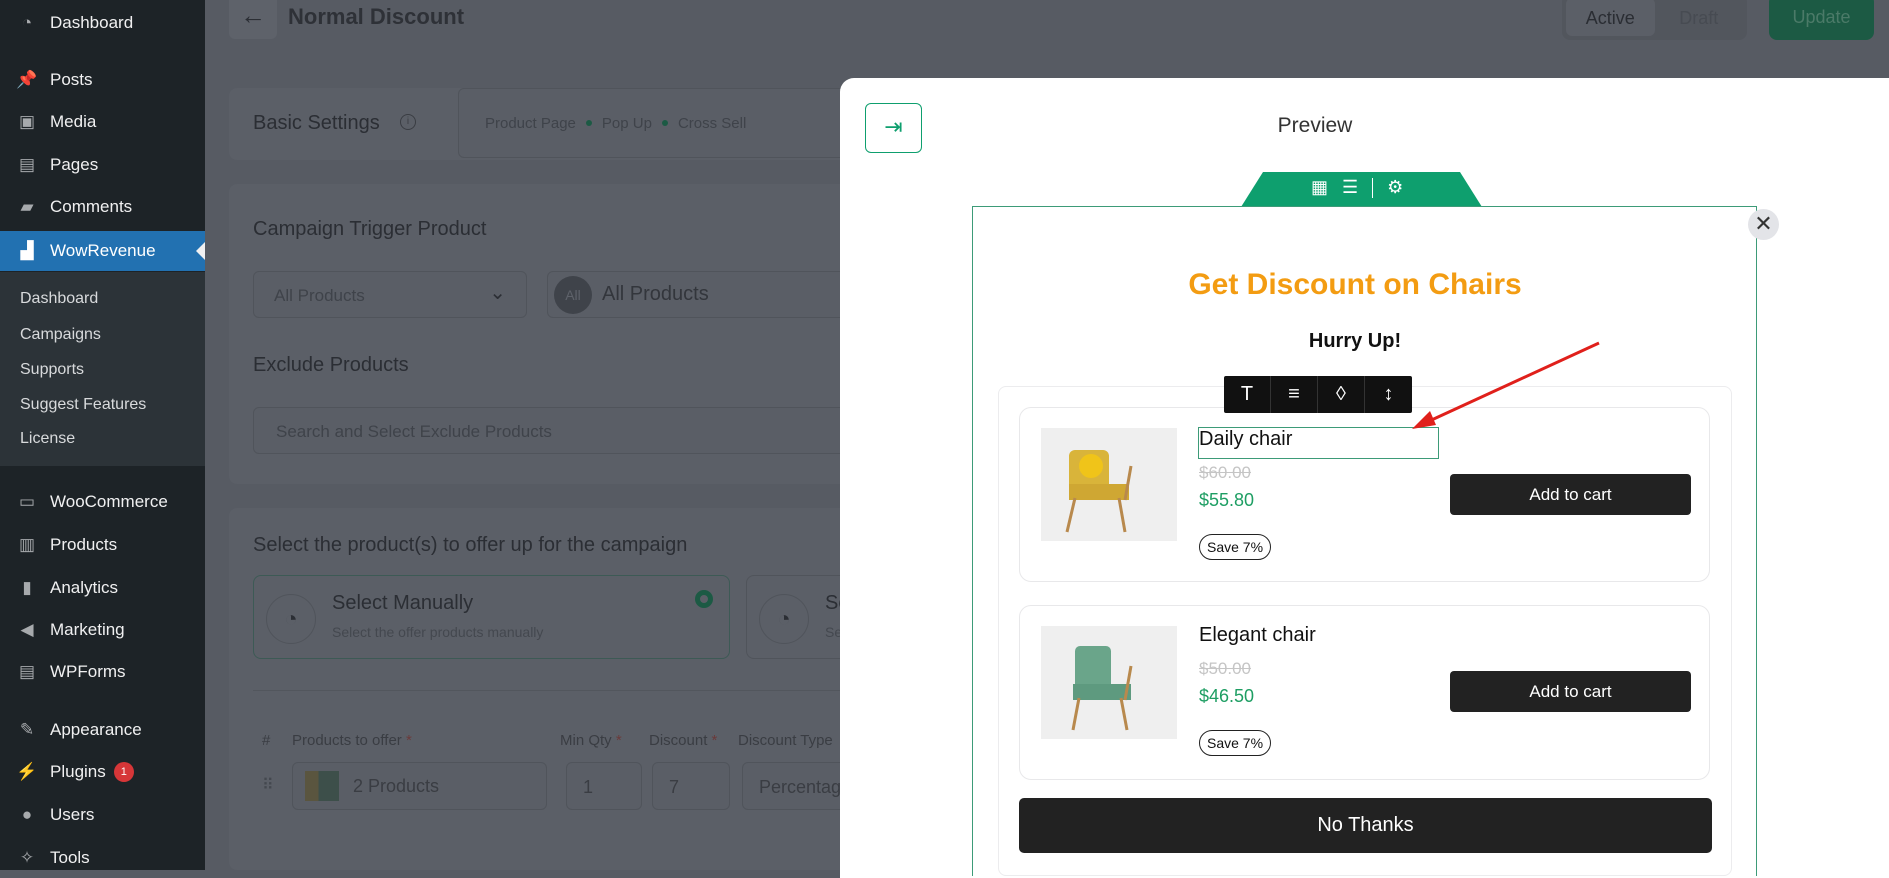 The height and width of the screenshot is (878, 1889). I want to click on update-button: Update, so click(1821, 20).